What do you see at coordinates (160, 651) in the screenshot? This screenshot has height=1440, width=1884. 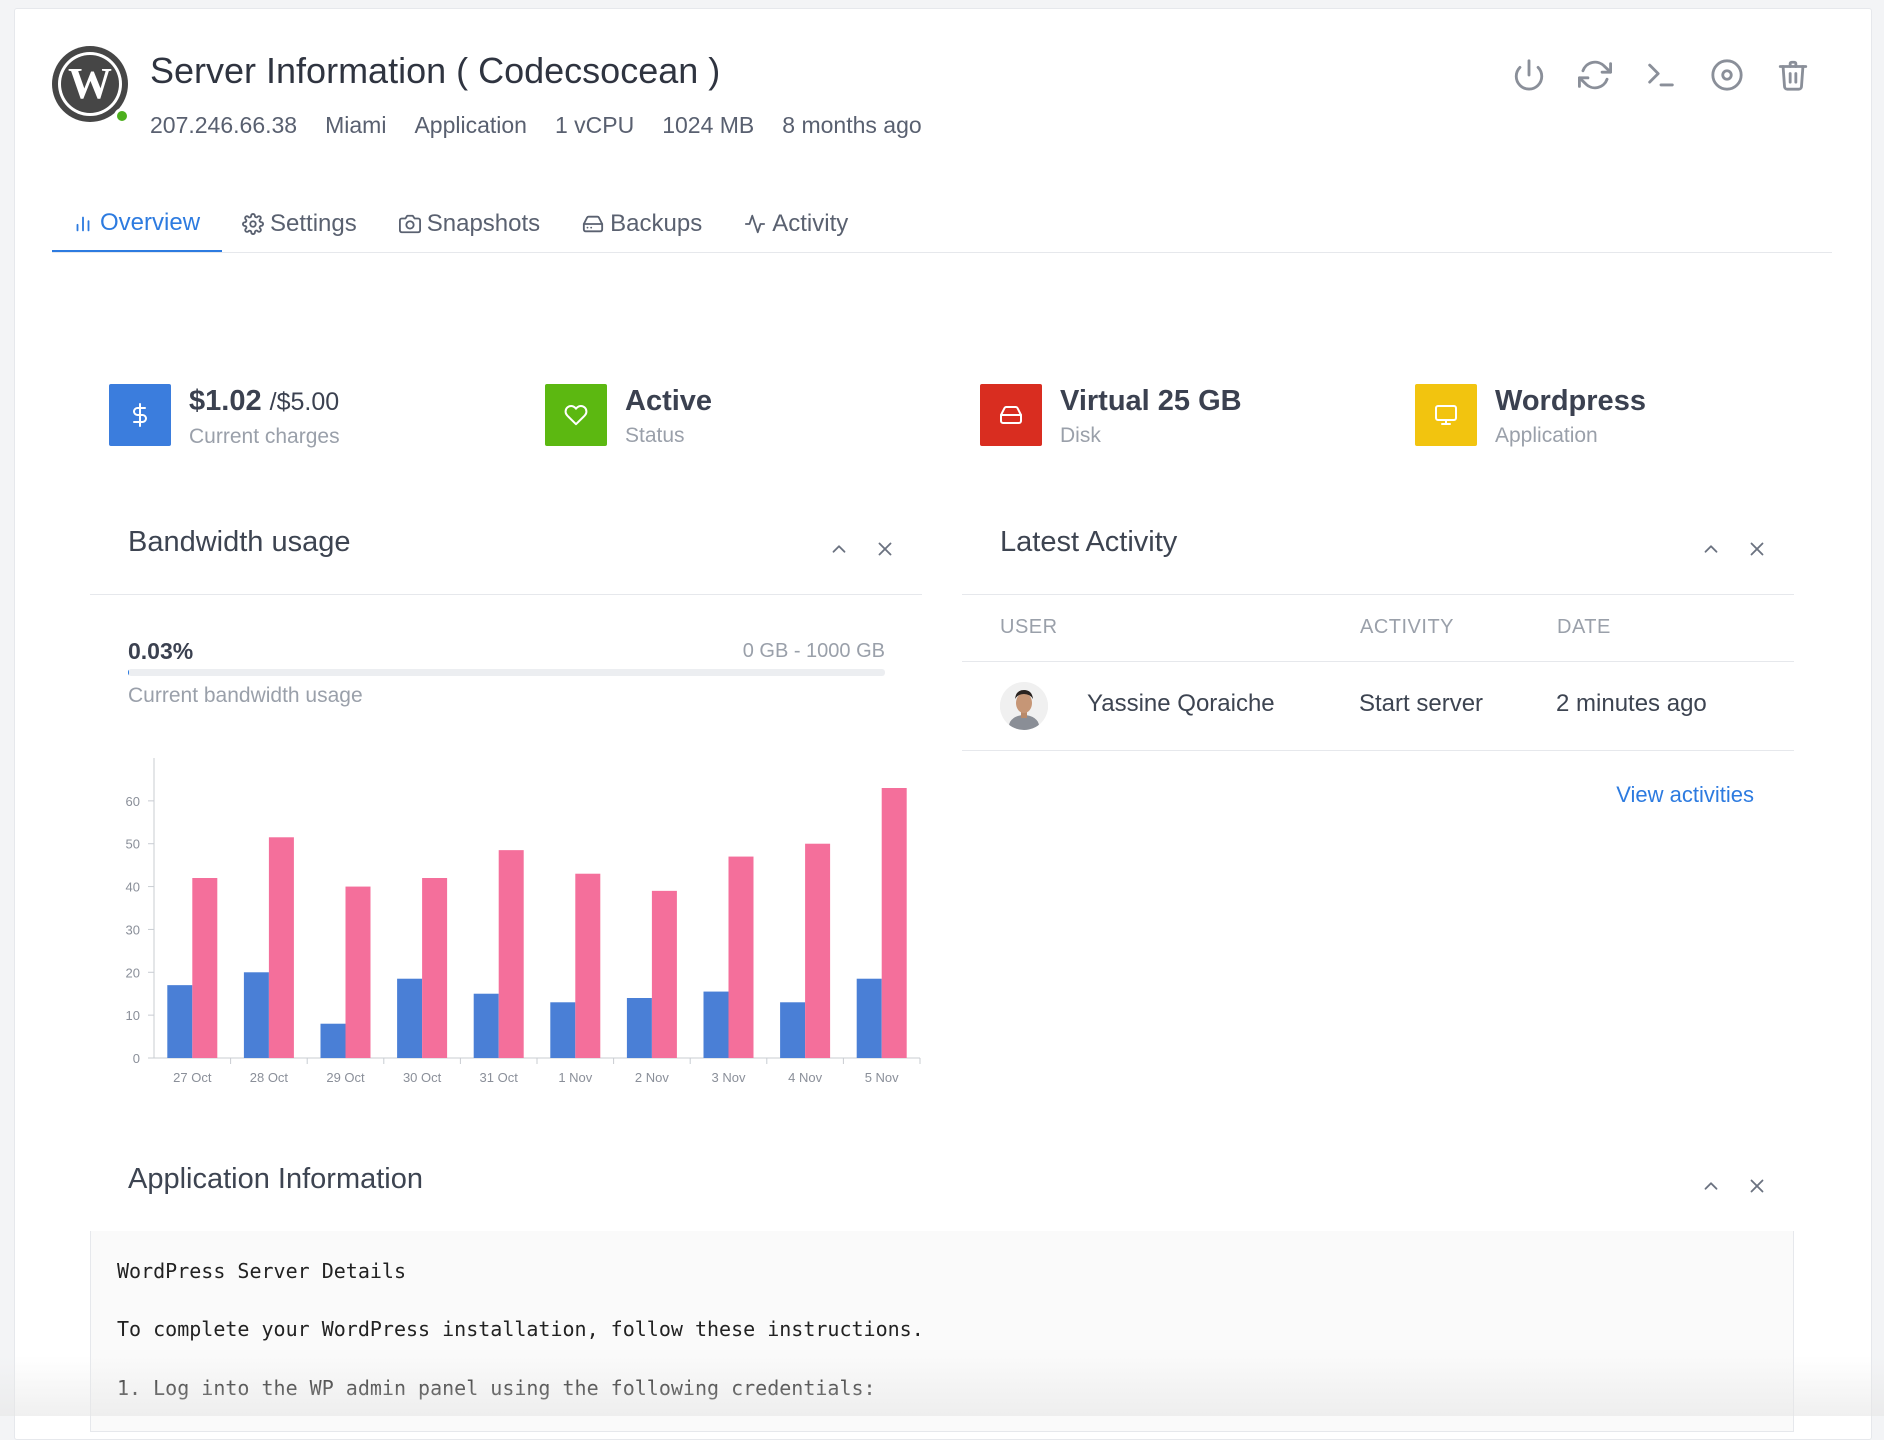 I see `bandwidth-percent: 0.03%` at bounding box center [160, 651].